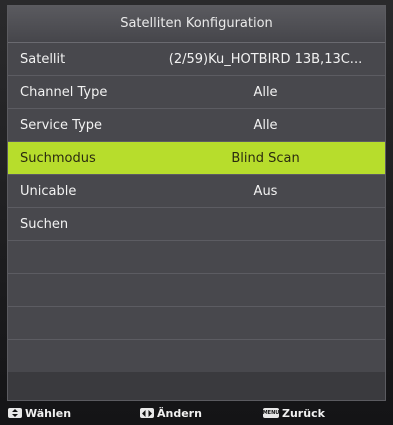 This screenshot has height=425, width=393. What do you see at coordinates (15, 413) in the screenshot?
I see `up-down-arrows-icon` at bounding box center [15, 413].